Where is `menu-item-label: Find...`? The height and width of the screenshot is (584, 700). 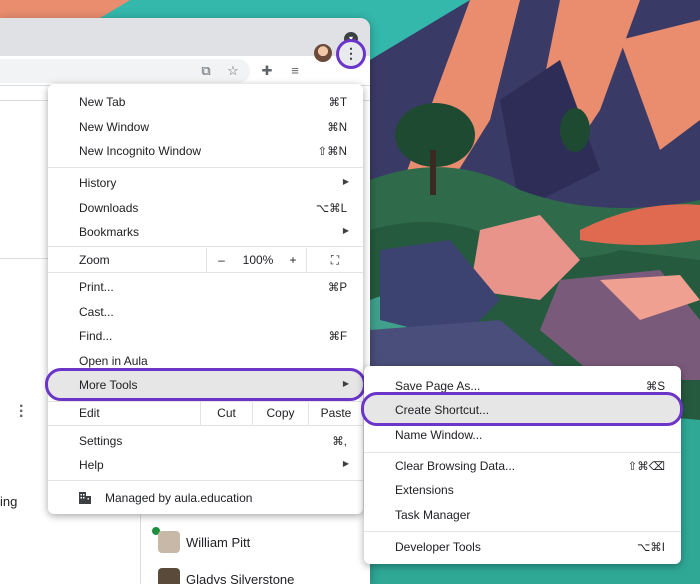 menu-item-label: Find... is located at coordinates (96, 336).